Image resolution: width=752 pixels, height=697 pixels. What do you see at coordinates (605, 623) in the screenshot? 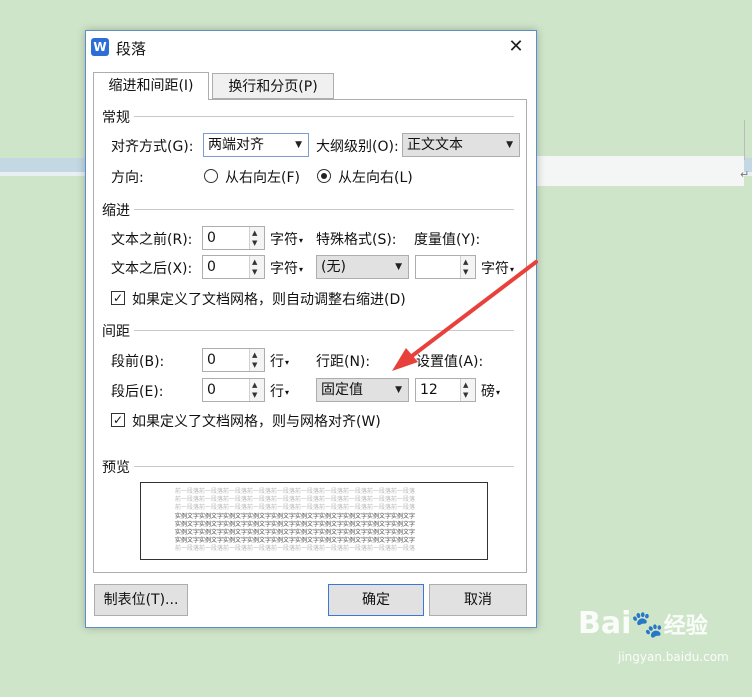
I see `watermark-brand: Bai` at bounding box center [605, 623].